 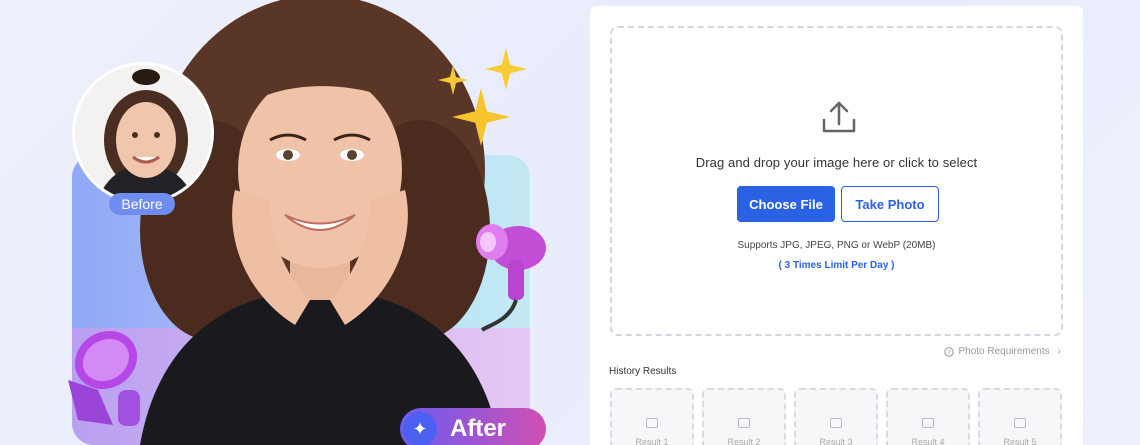 What do you see at coordinates (786, 204) in the screenshot?
I see `choose-file-button: Choose File` at bounding box center [786, 204].